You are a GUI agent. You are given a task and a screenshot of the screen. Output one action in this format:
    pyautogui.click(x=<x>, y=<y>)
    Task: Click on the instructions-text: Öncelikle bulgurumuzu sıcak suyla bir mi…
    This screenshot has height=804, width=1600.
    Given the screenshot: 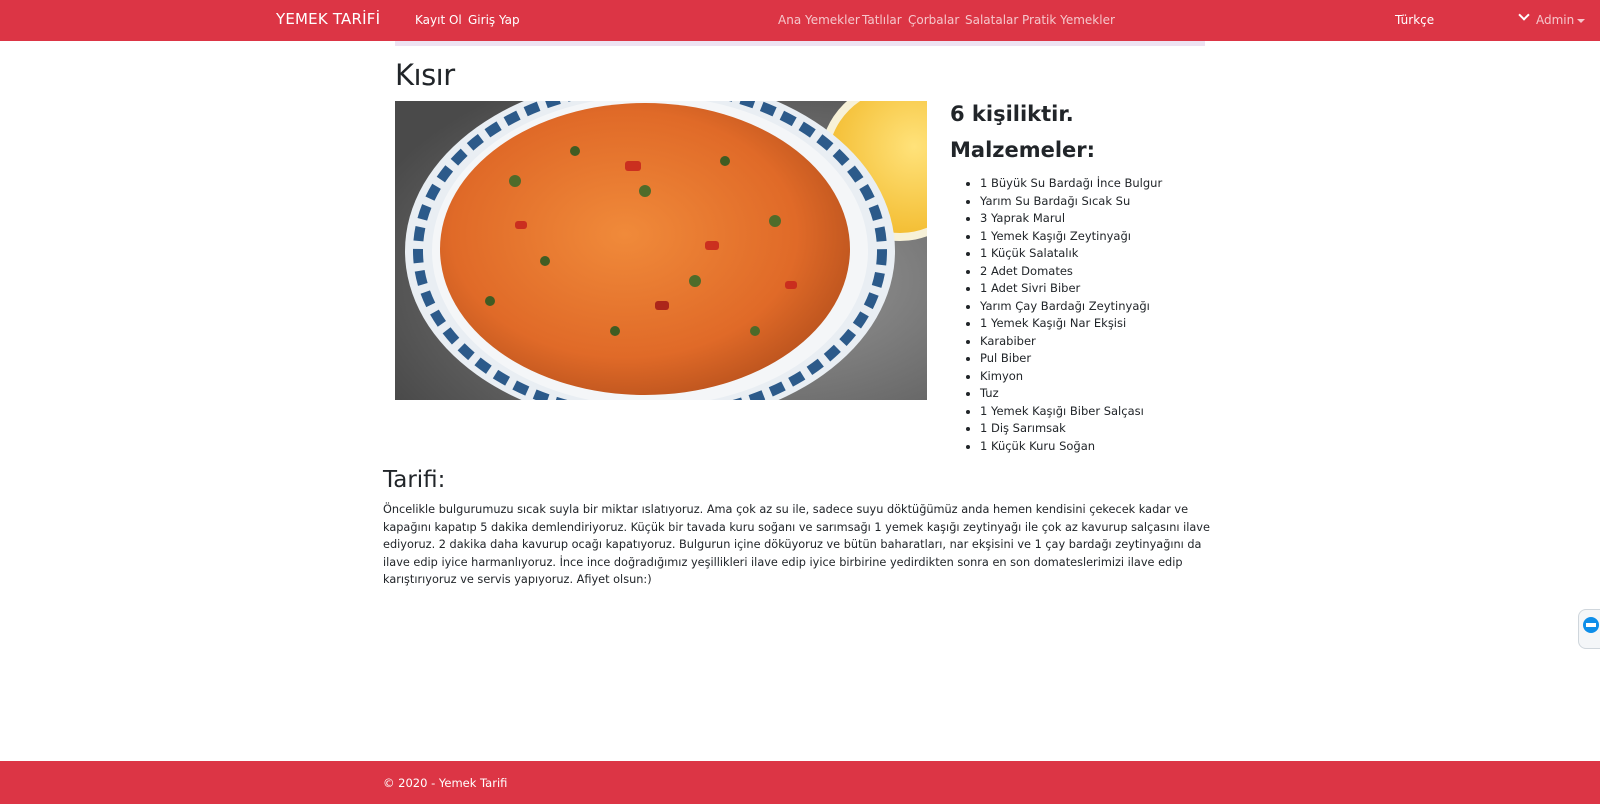 What is the action you would take?
    pyautogui.click(x=796, y=544)
    